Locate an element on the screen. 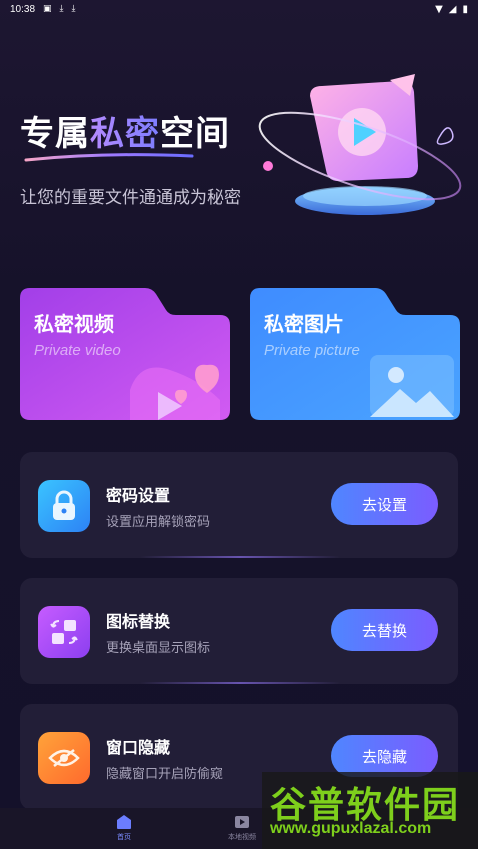 The height and width of the screenshot is (849, 478). video-bubble-illustration is located at coordinates (360, 144).